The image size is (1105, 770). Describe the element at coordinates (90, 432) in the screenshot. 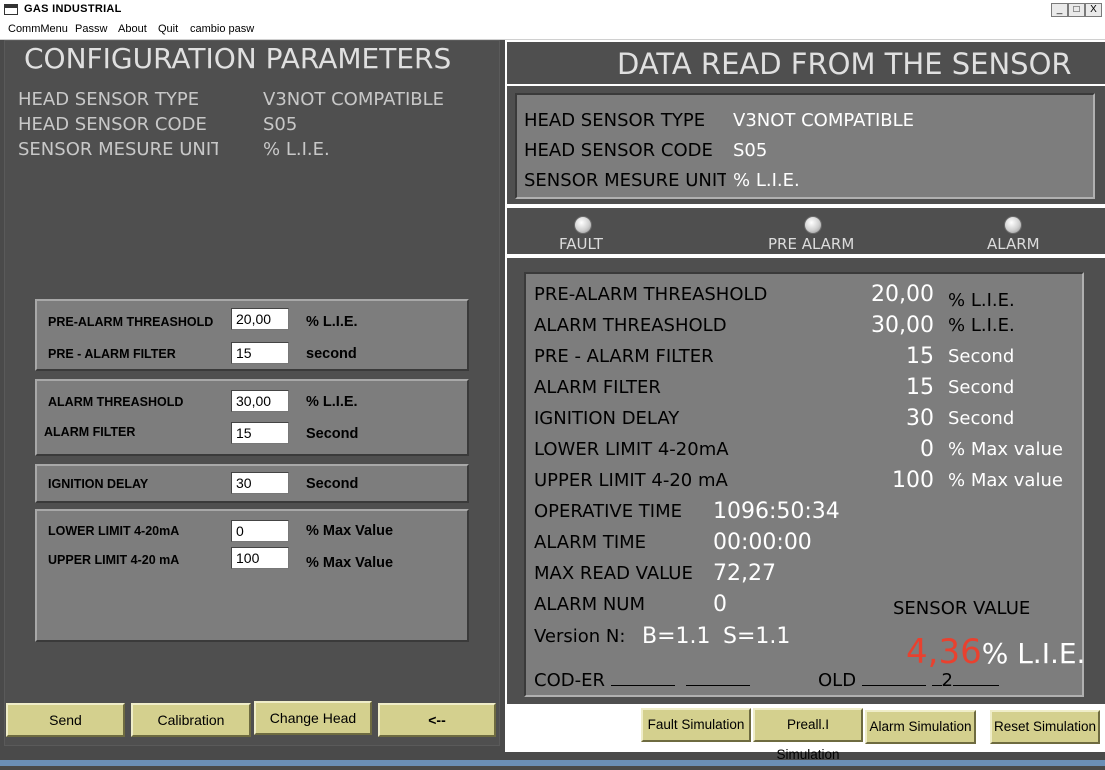

I see `alarm-filter-label: ALARM FILTER` at that location.